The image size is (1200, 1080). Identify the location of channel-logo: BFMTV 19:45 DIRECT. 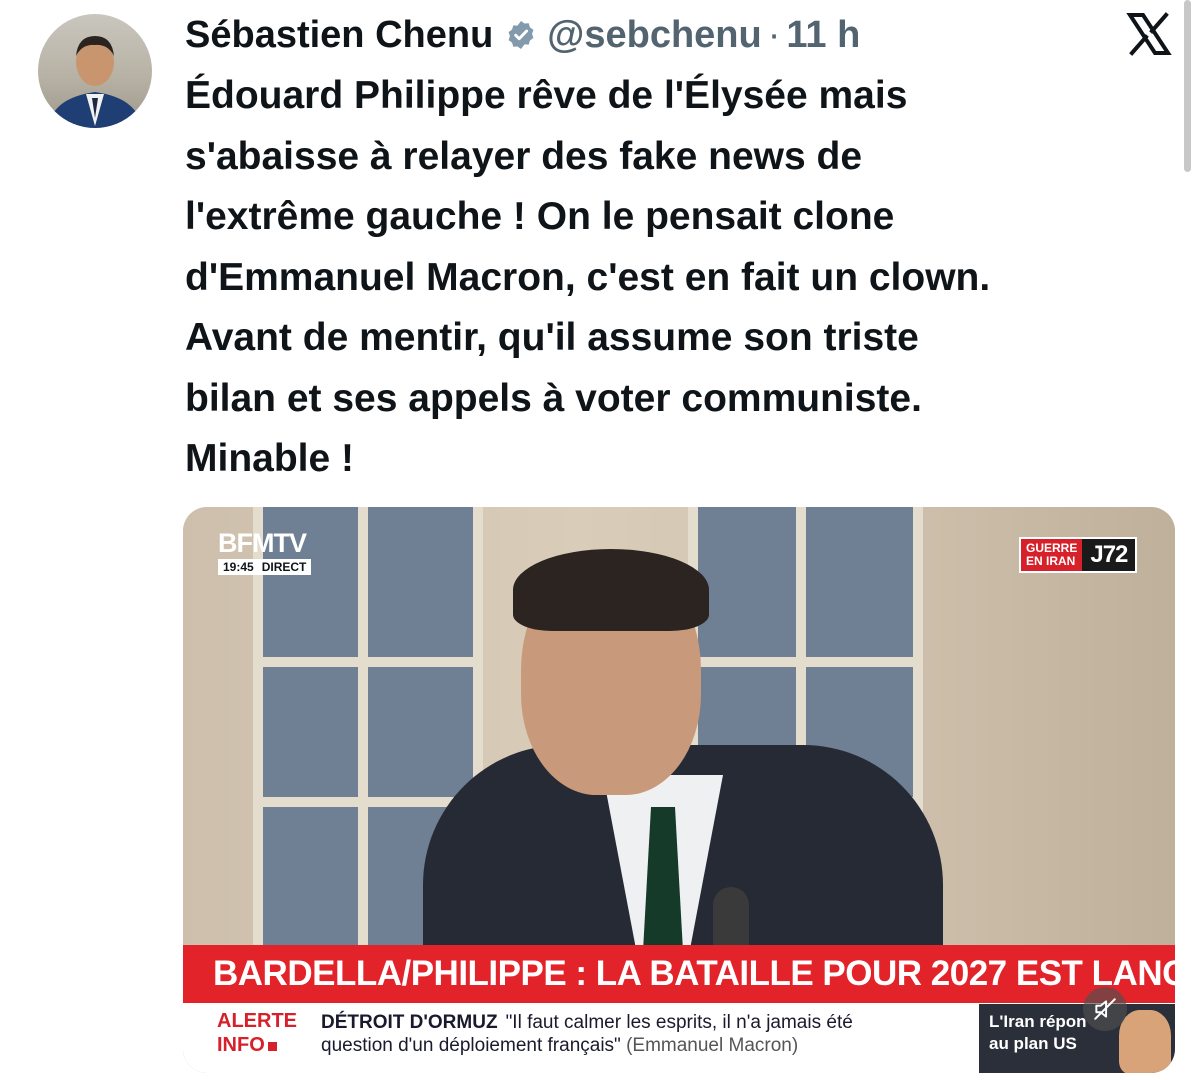
(265, 551).